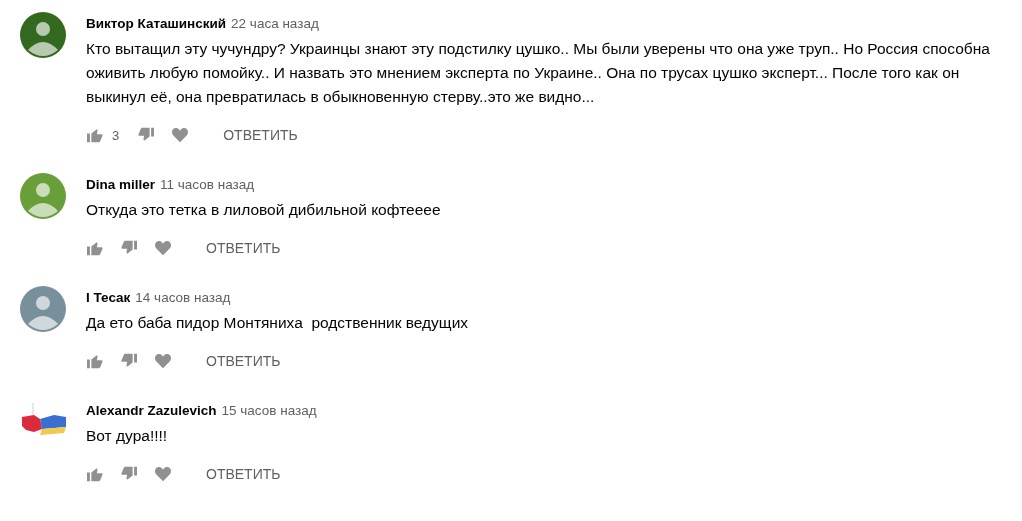 The height and width of the screenshot is (521, 1022). What do you see at coordinates (207, 184) in the screenshot?
I see `comment-time: 11 часов назад` at bounding box center [207, 184].